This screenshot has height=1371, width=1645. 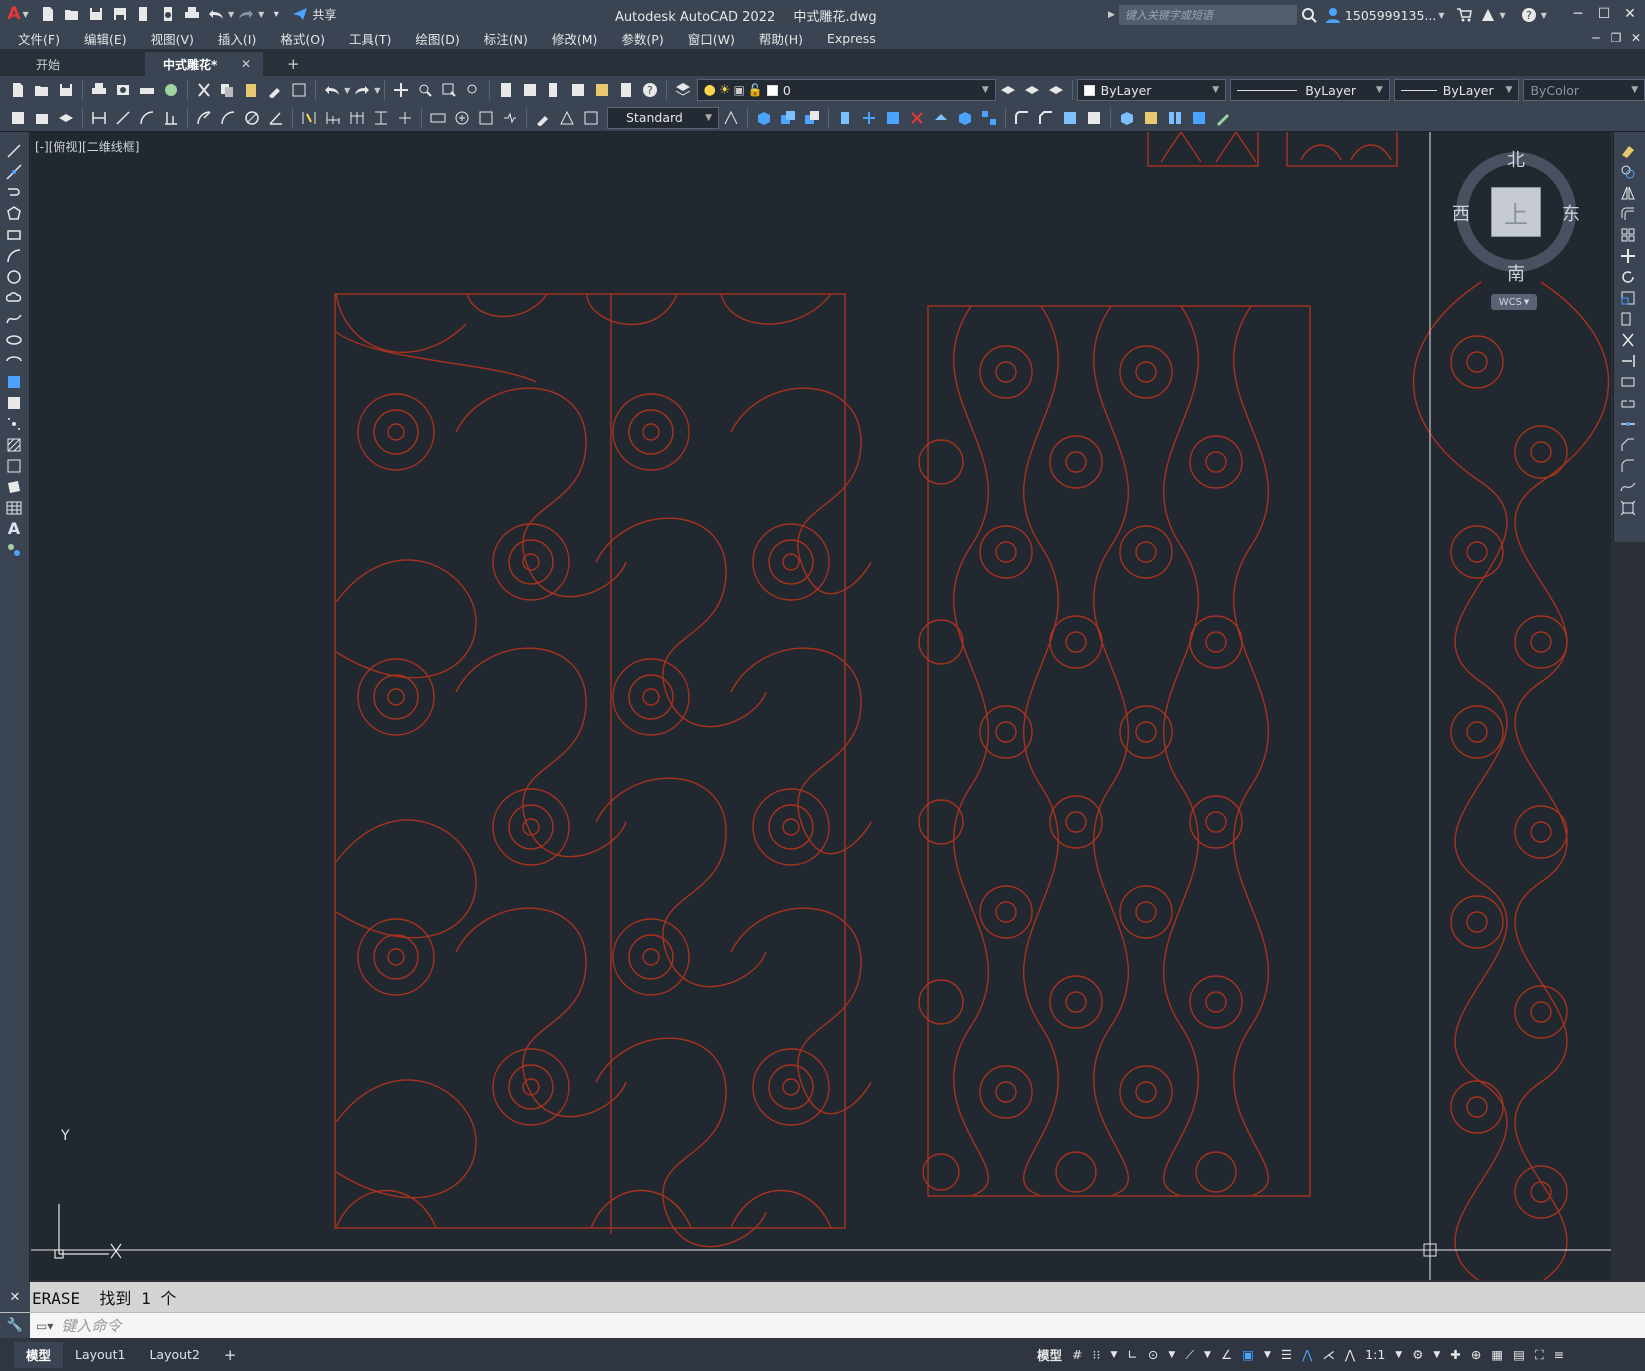 What do you see at coordinates (781, 38) in the screenshot?
I see `menu-help: 帮助(H)` at bounding box center [781, 38].